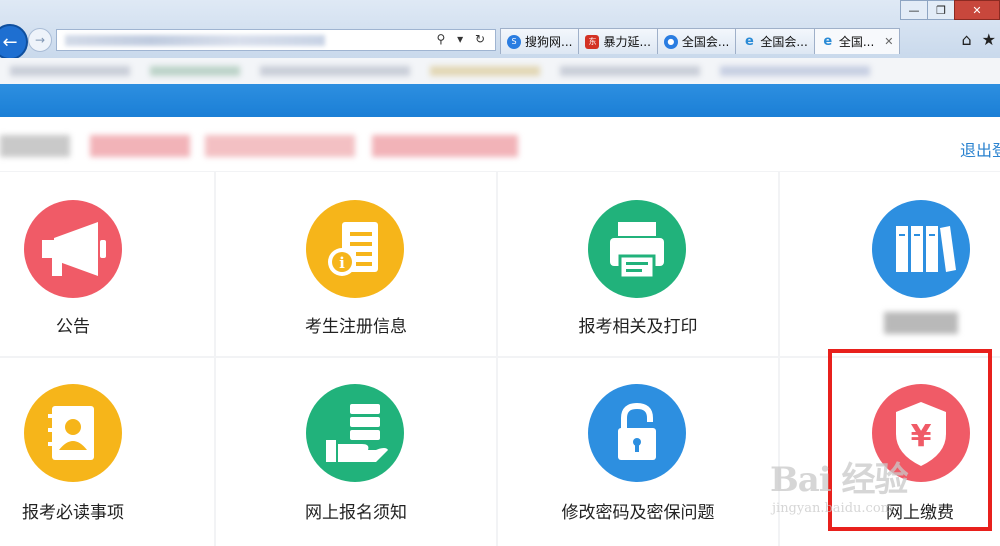 The width and height of the screenshot is (1000, 546). I want to click on tab-ie-active: e 全国... ✕, so click(857, 41).